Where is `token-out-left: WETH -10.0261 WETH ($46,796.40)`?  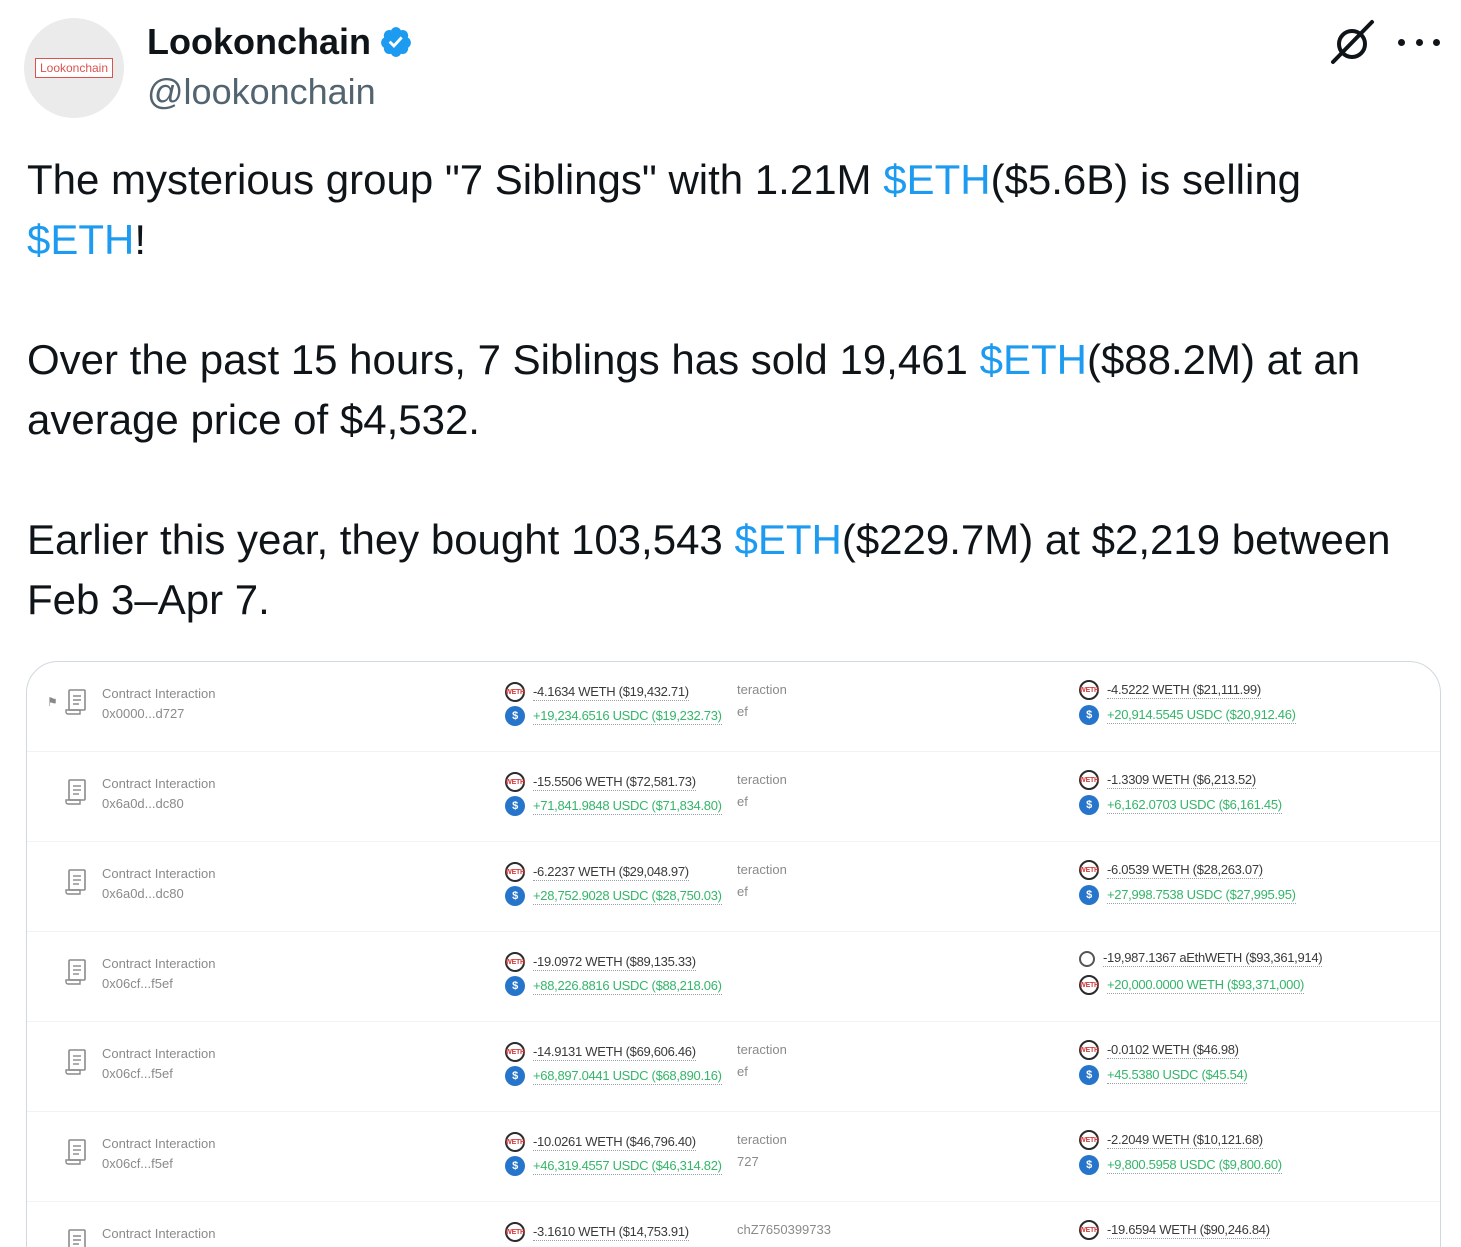
token-out-left: WETH -10.0261 WETH ($46,796.40) is located at coordinates (600, 1142).